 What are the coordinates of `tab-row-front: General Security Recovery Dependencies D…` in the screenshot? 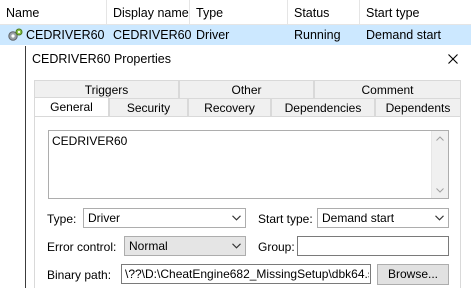 It's located at (247, 107).